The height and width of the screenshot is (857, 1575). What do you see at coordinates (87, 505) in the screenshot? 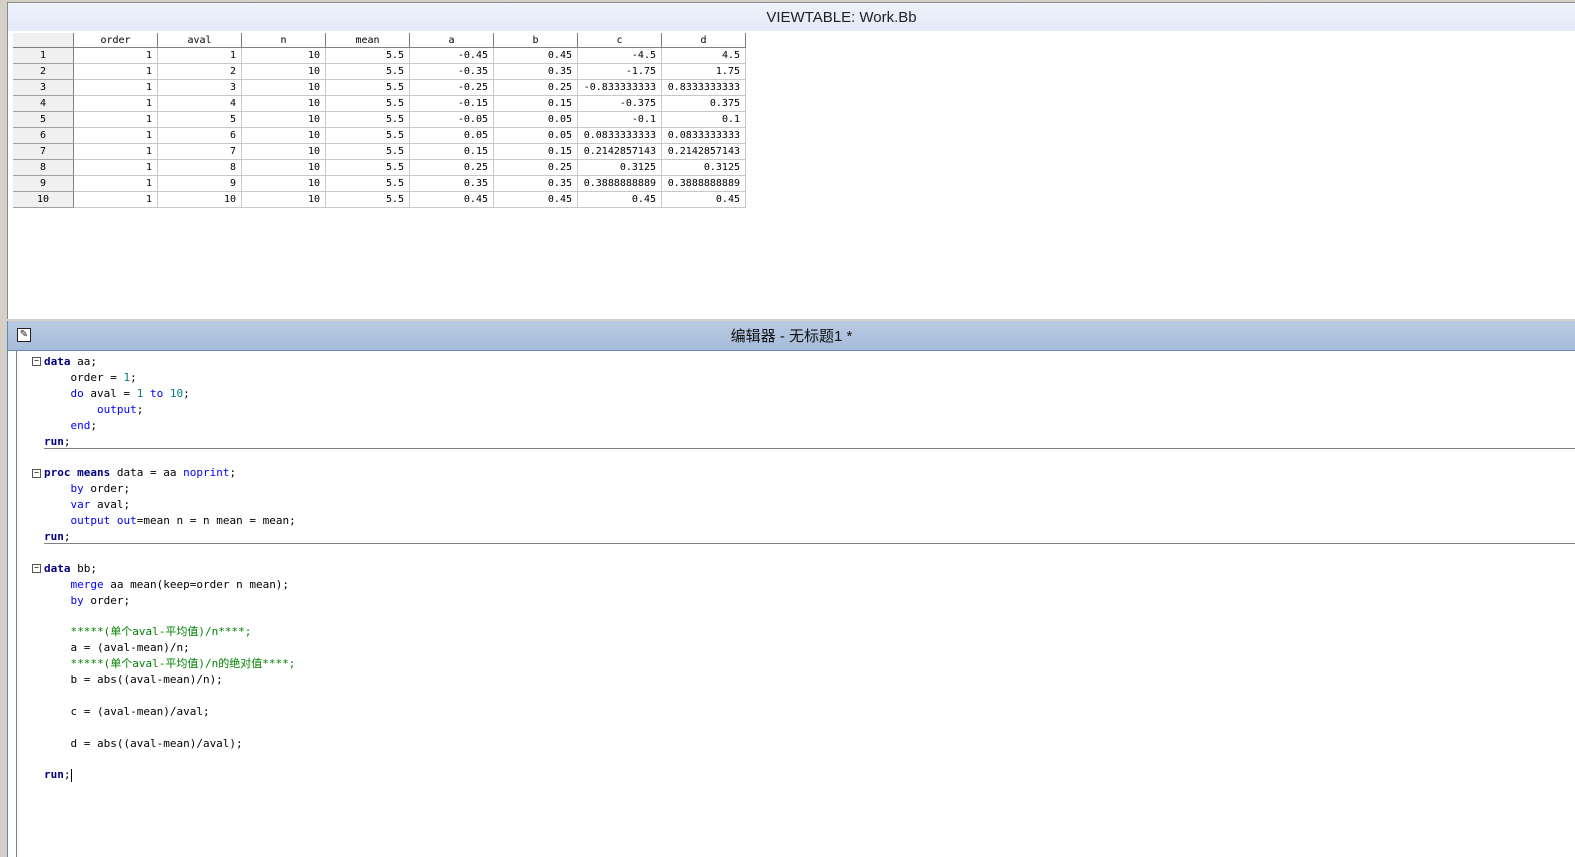
I see `code-line: var aval;` at bounding box center [87, 505].